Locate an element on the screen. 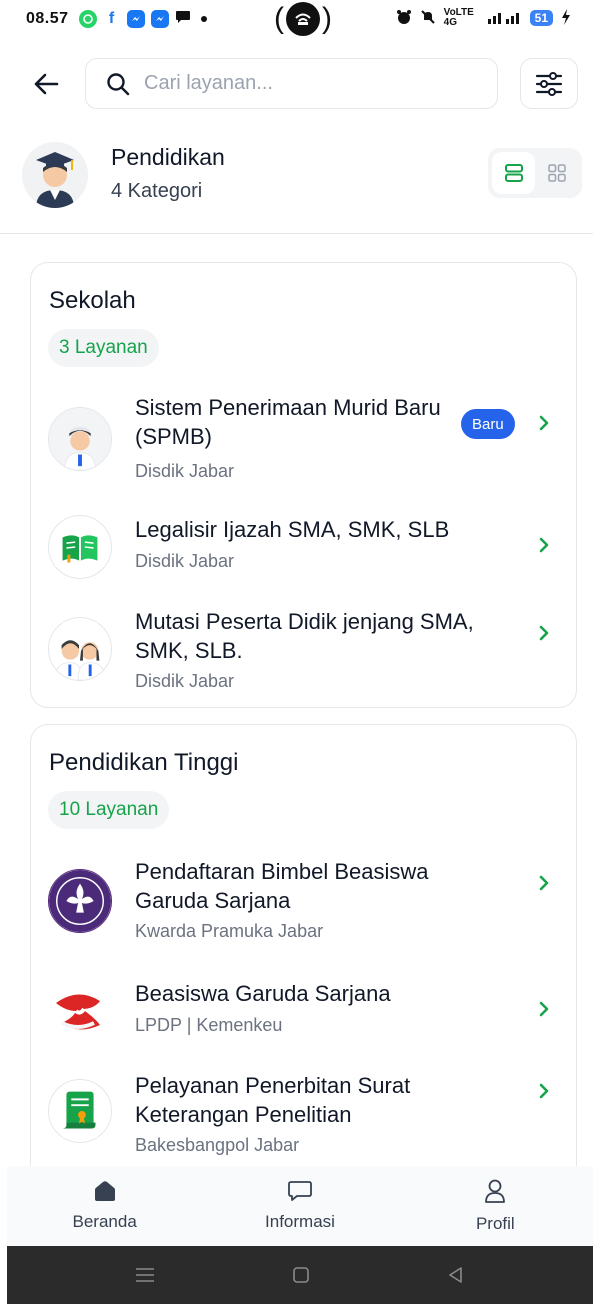  book-icon is located at coordinates (80, 547).